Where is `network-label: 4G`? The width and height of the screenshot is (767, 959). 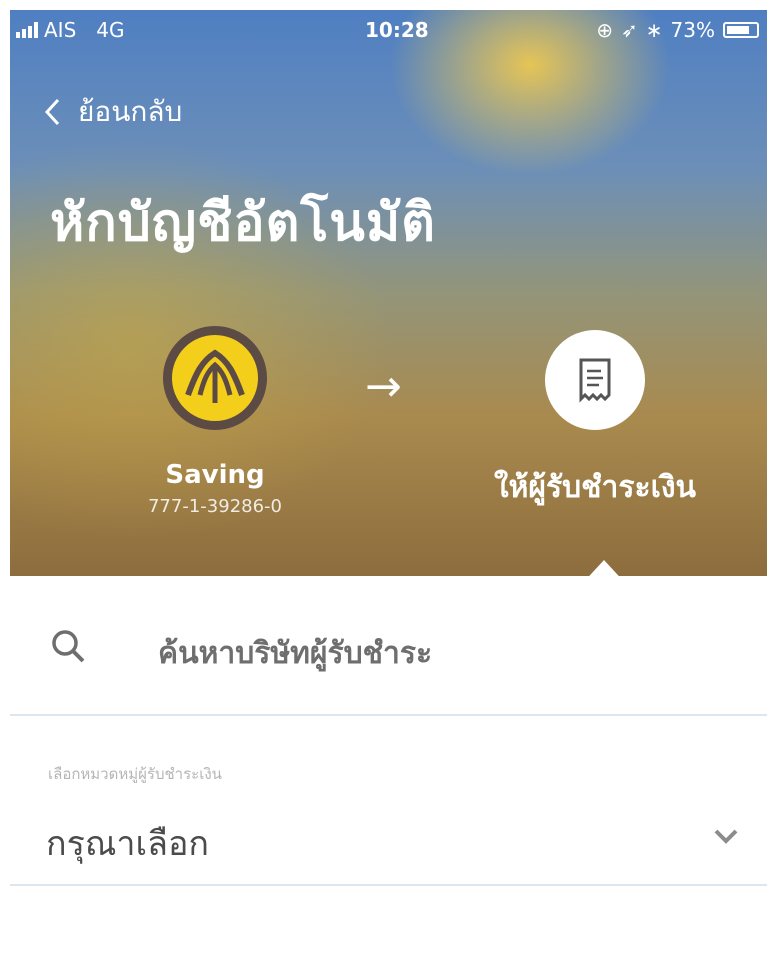 network-label: 4G is located at coordinates (110, 30).